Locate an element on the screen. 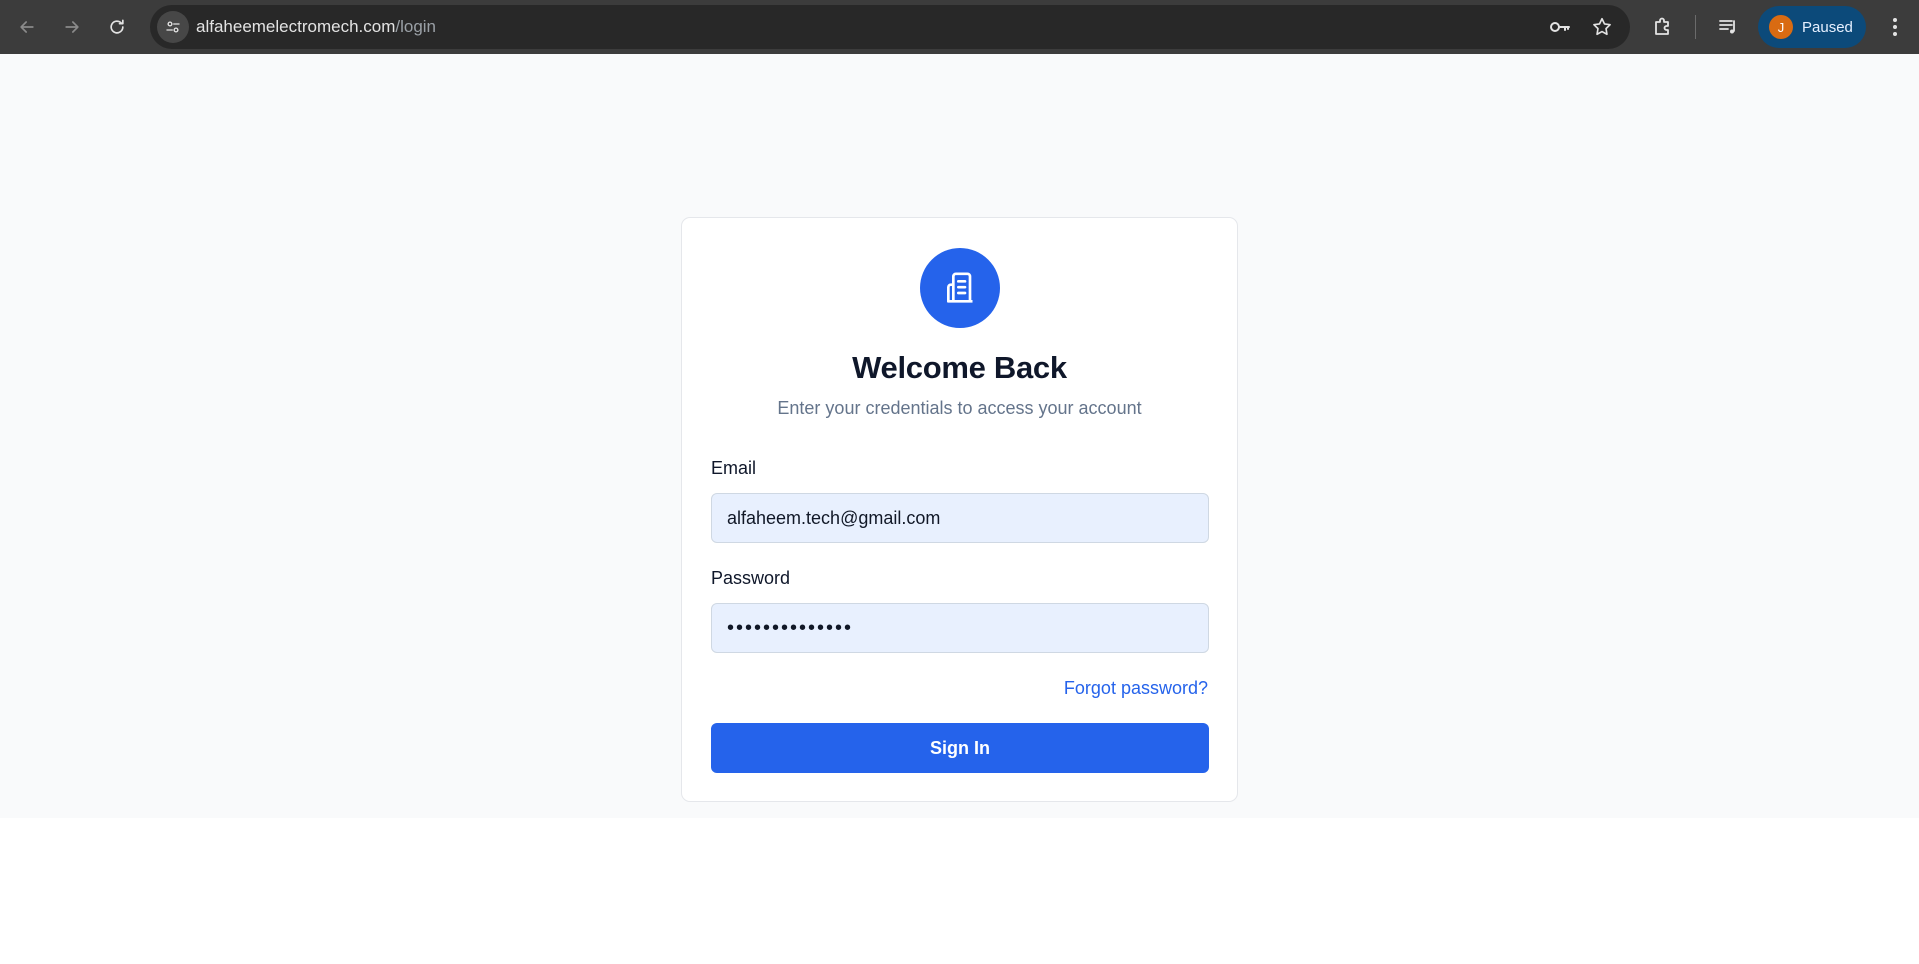 This screenshot has width=1919, height=964. page-title: Welcome Back is located at coordinates (959, 367).